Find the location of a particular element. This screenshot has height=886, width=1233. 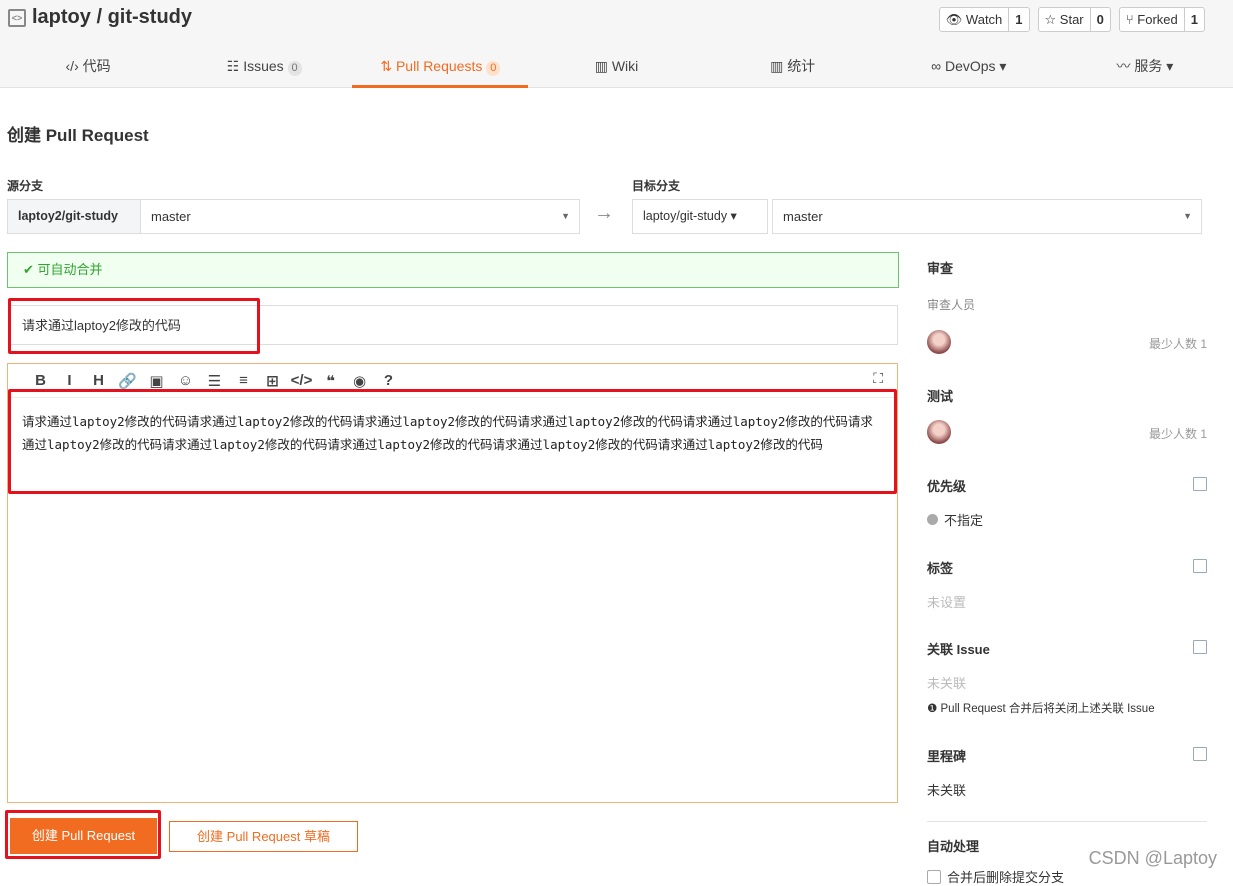

help-icon: ? is located at coordinates (388, 380).